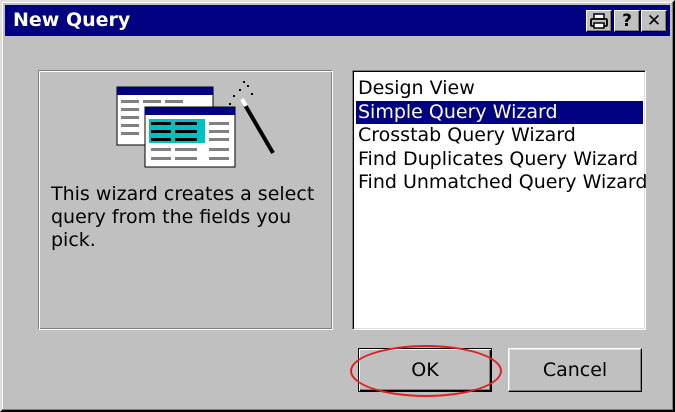  I want to click on title-bar: New Query ? ✕, so click(337, 20).